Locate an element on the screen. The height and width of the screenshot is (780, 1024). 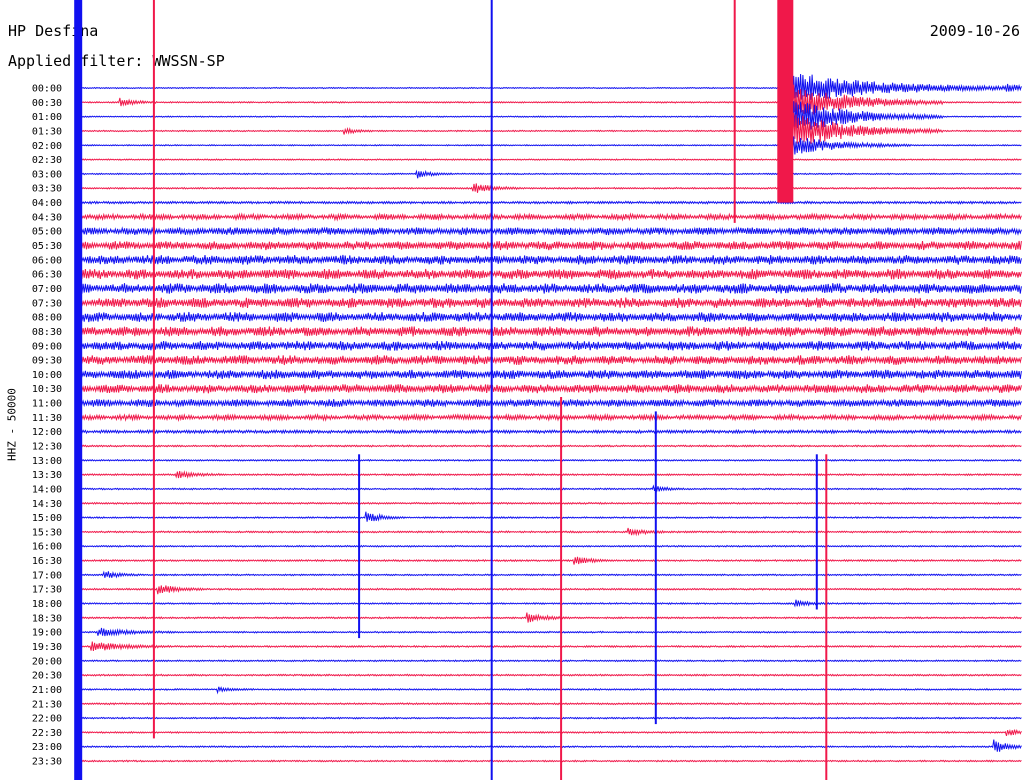
trace-2030 is located at coordinates (548, 675).